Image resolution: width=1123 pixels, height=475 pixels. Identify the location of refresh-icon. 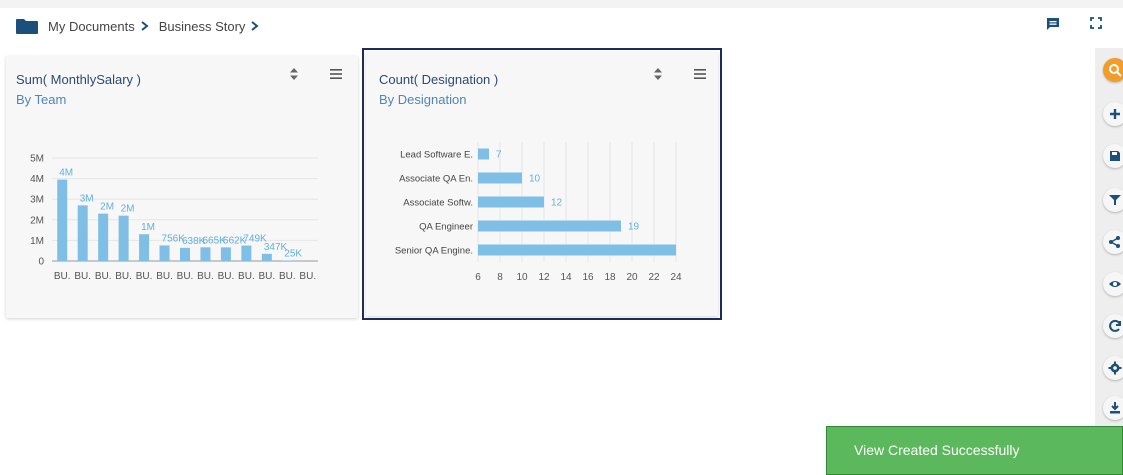
(1115, 325).